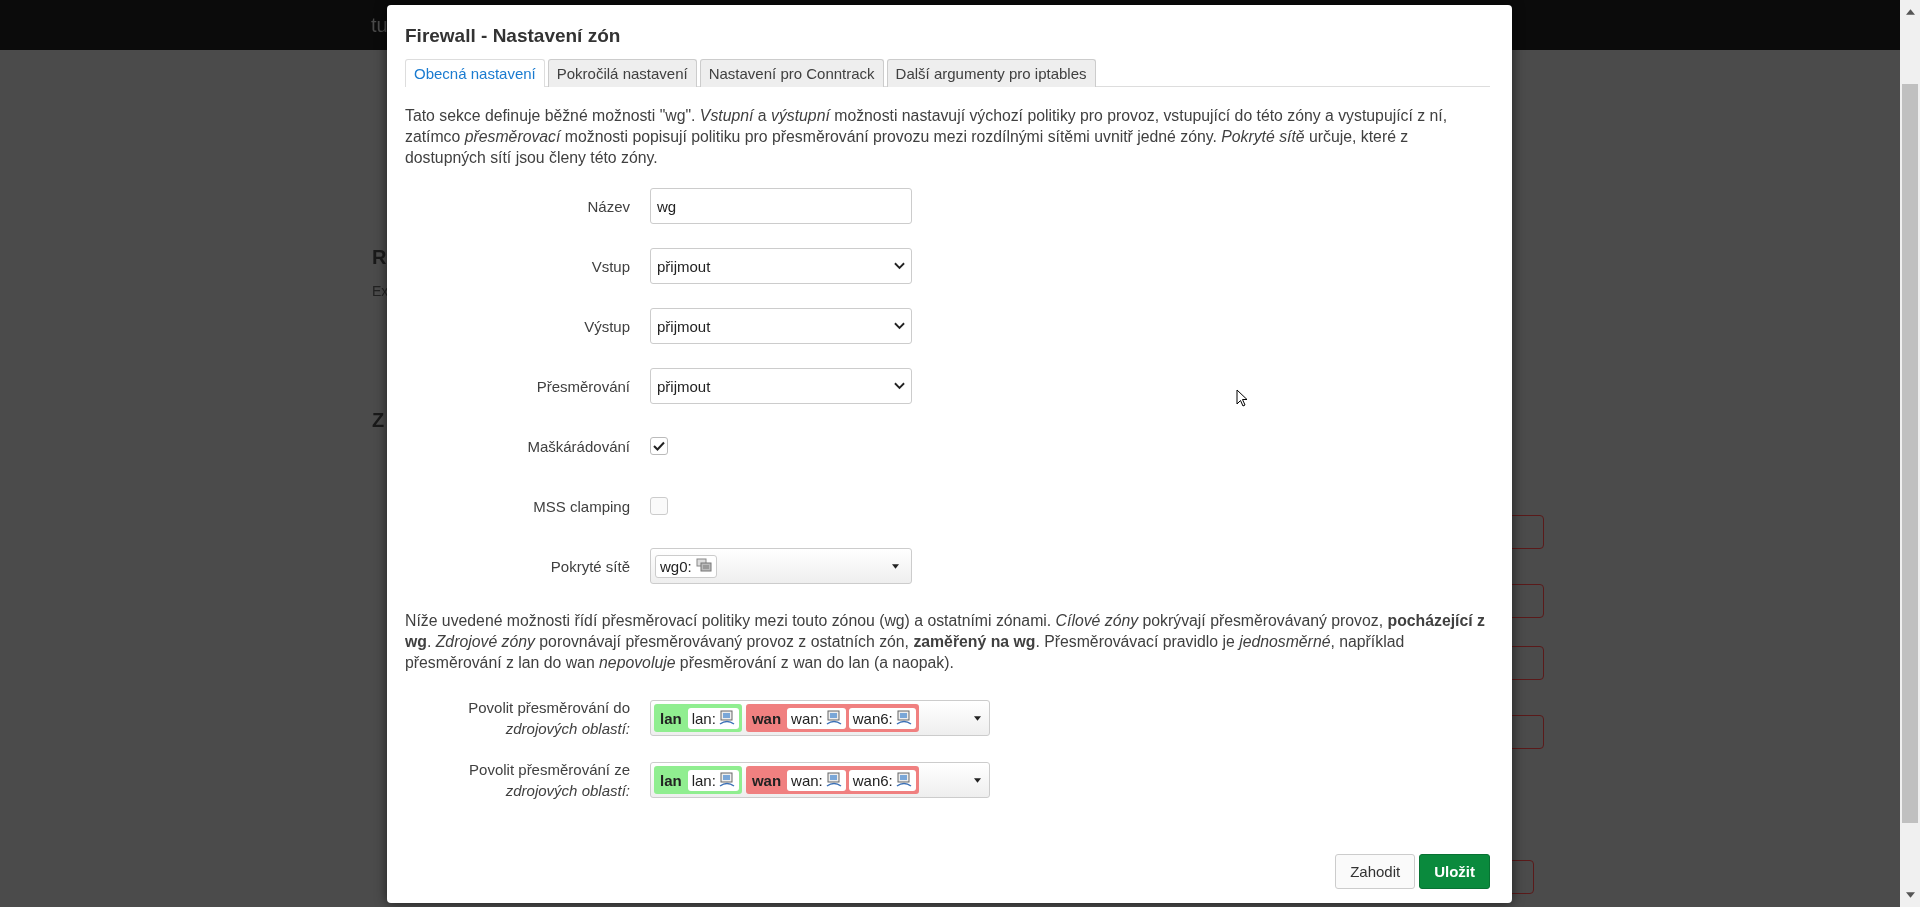 The image size is (1920, 907). I want to click on network-dropdown: wg0:, so click(781, 566).